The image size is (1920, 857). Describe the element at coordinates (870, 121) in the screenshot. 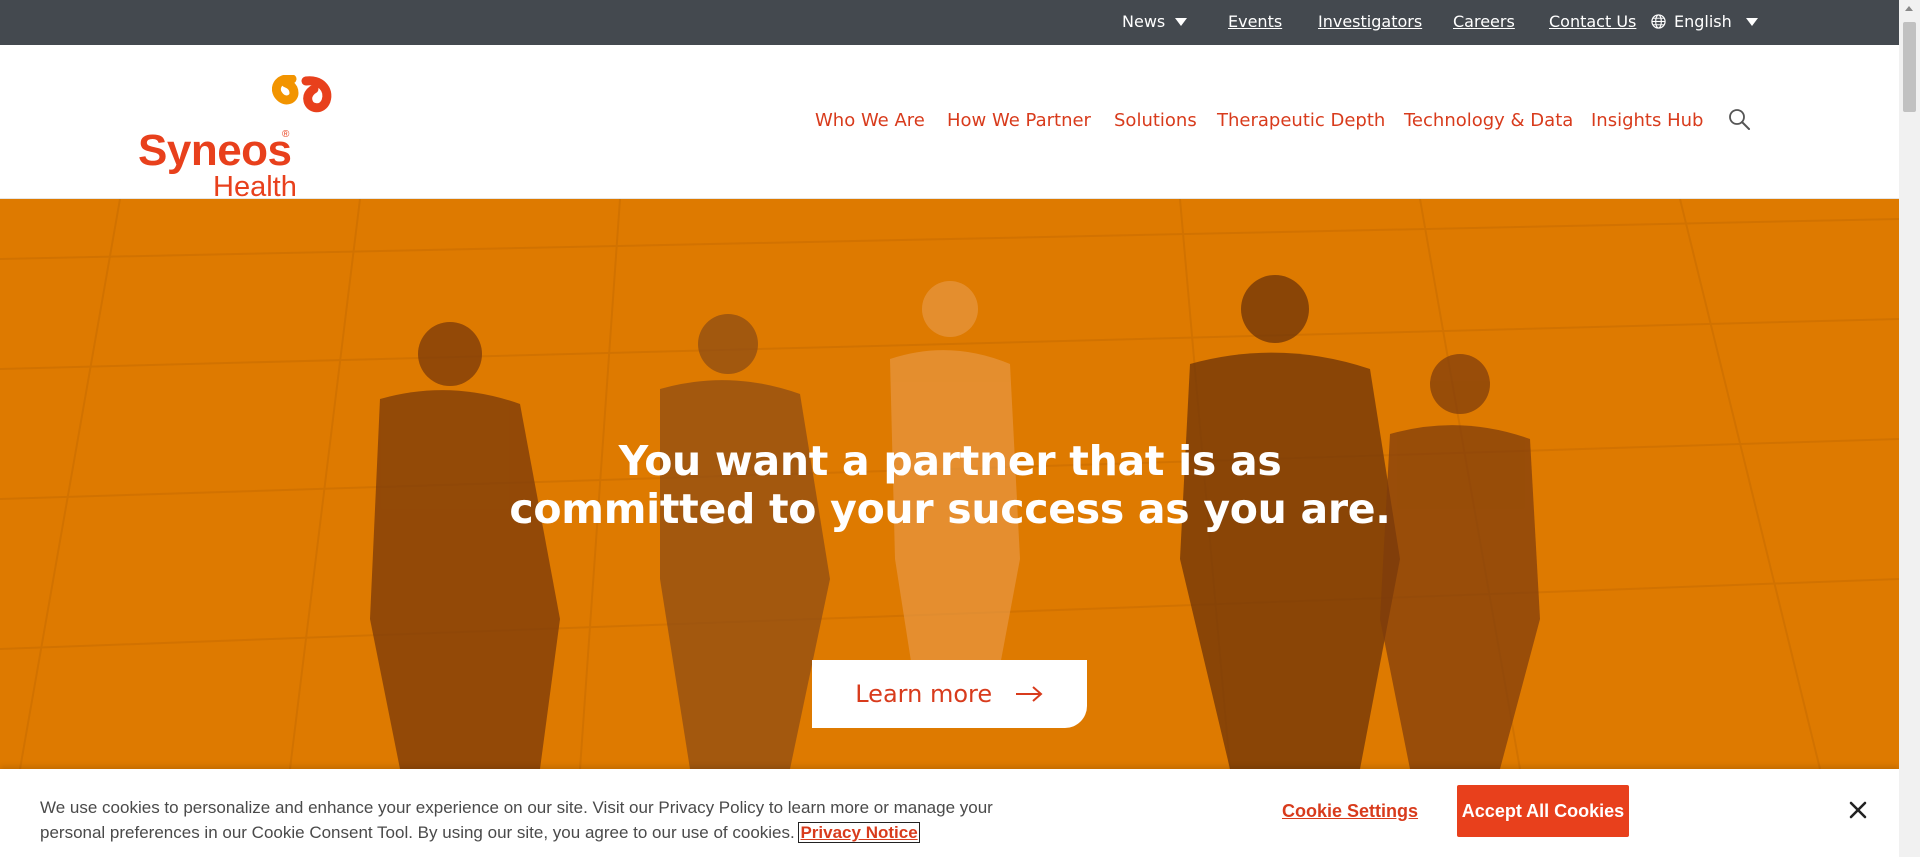

I see `nav-who-we-are: Who We Are` at that location.